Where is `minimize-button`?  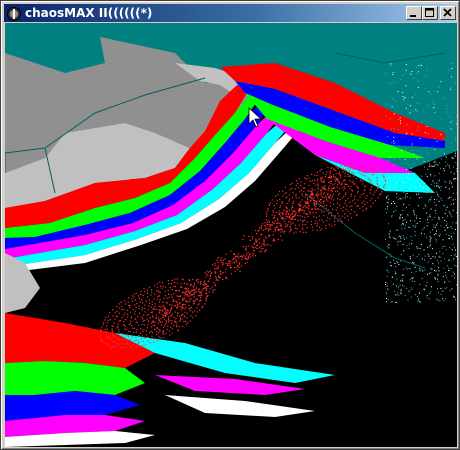
minimize-button is located at coordinates (414, 13).